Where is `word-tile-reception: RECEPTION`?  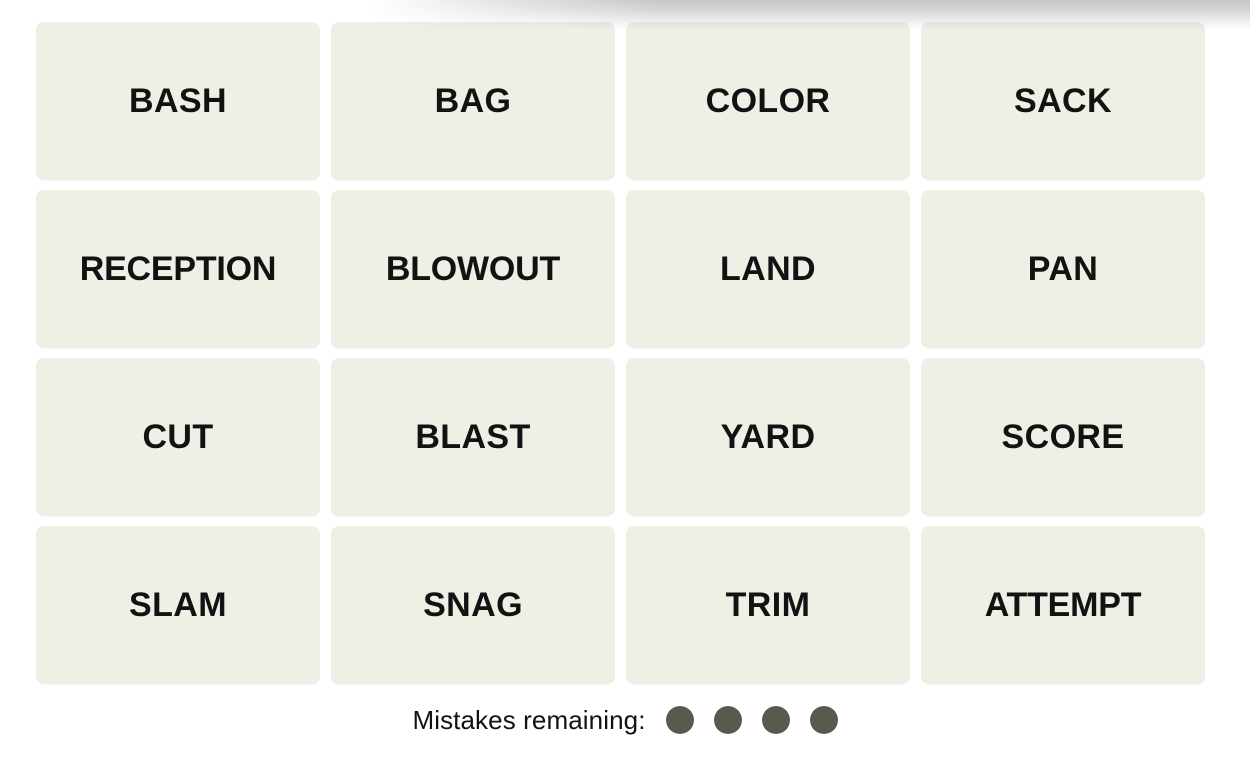
word-tile-reception: RECEPTION is located at coordinates (178, 269).